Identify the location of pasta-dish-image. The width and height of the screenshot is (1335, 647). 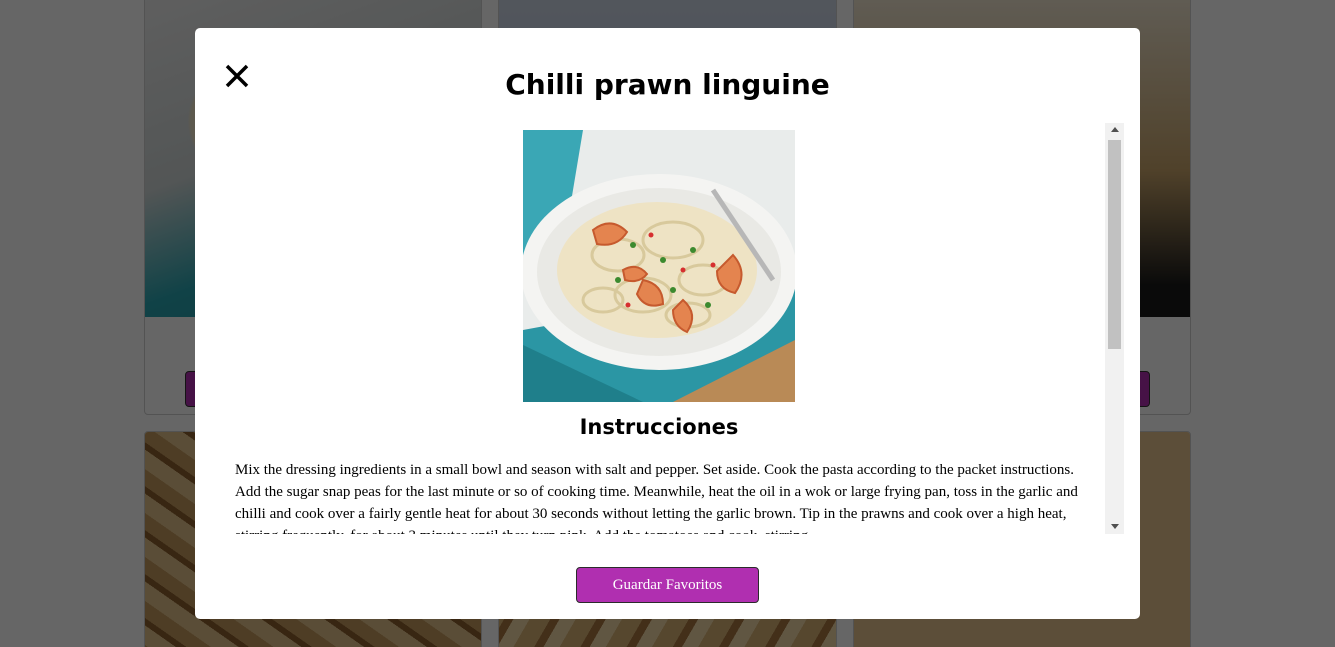
(659, 266).